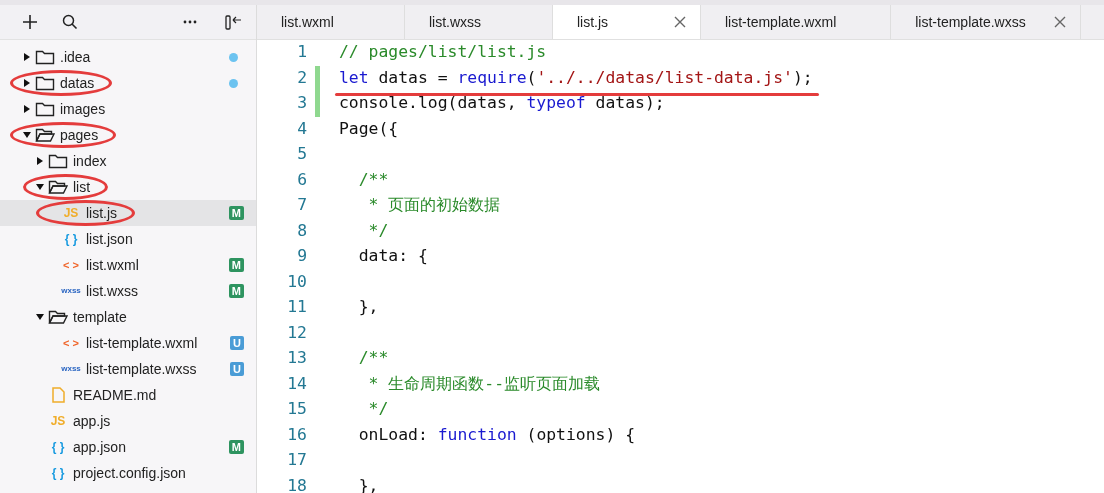 Image resolution: width=1104 pixels, height=493 pixels. What do you see at coordinates (296, 460) in the screenshot?
I see `line-number: 17` at bounding box center [296, 460].